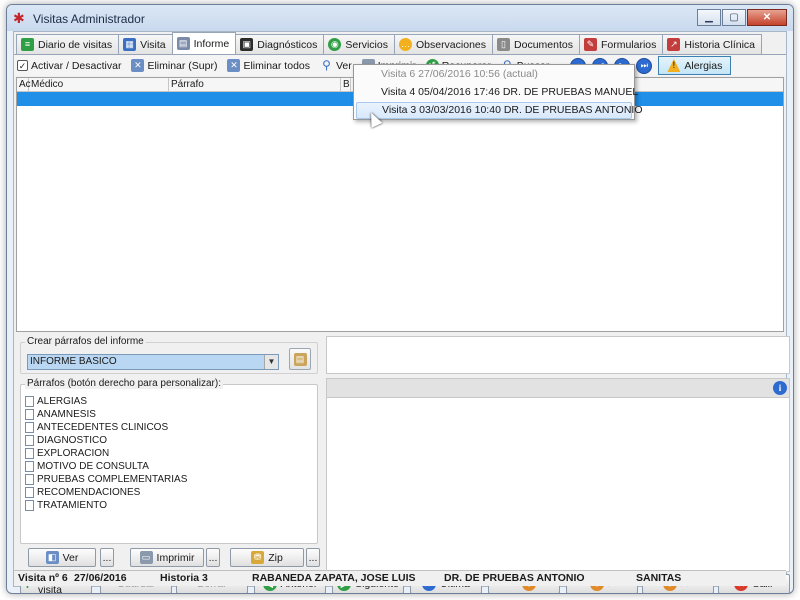  Describe the element at coordinates (184, 578) in the screenshot. I see `status-history: Historia 3` at that location.